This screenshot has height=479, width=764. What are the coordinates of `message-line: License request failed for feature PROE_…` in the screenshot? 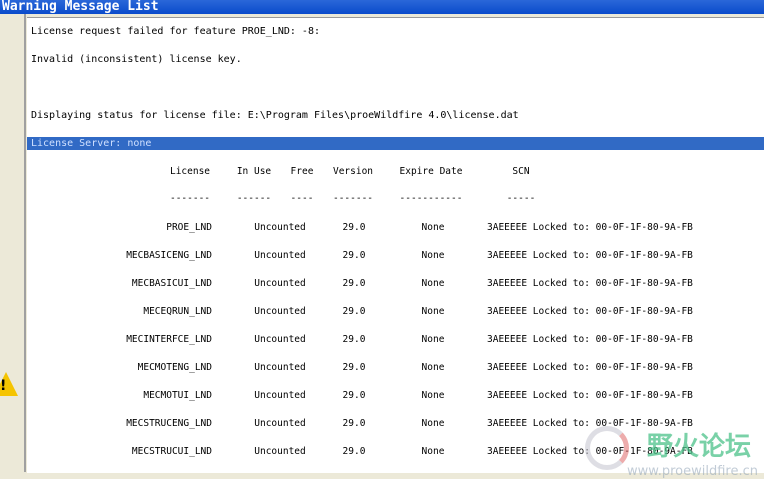 It's located at (175, 31).